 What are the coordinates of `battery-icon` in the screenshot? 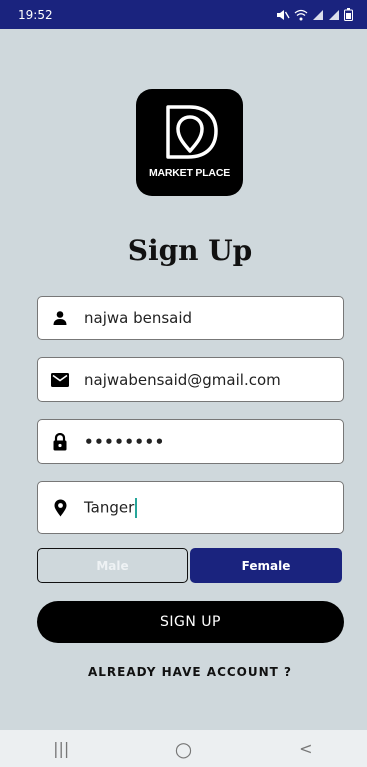 It's located at (348, 14).